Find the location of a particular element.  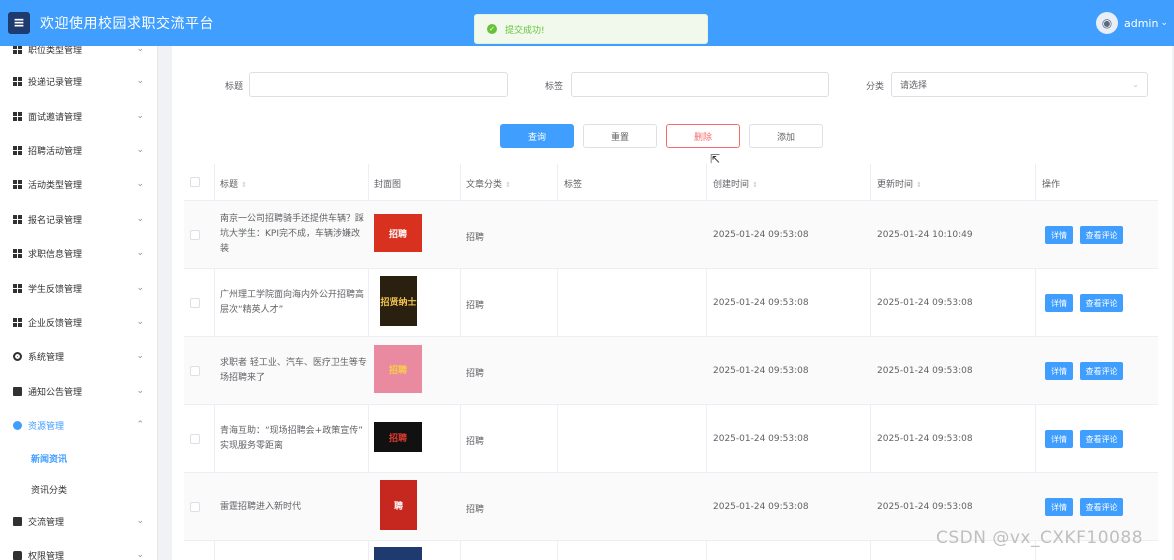

sidebar-item-system: 系统管理 ⌄ is located at coordinates (78, 356).